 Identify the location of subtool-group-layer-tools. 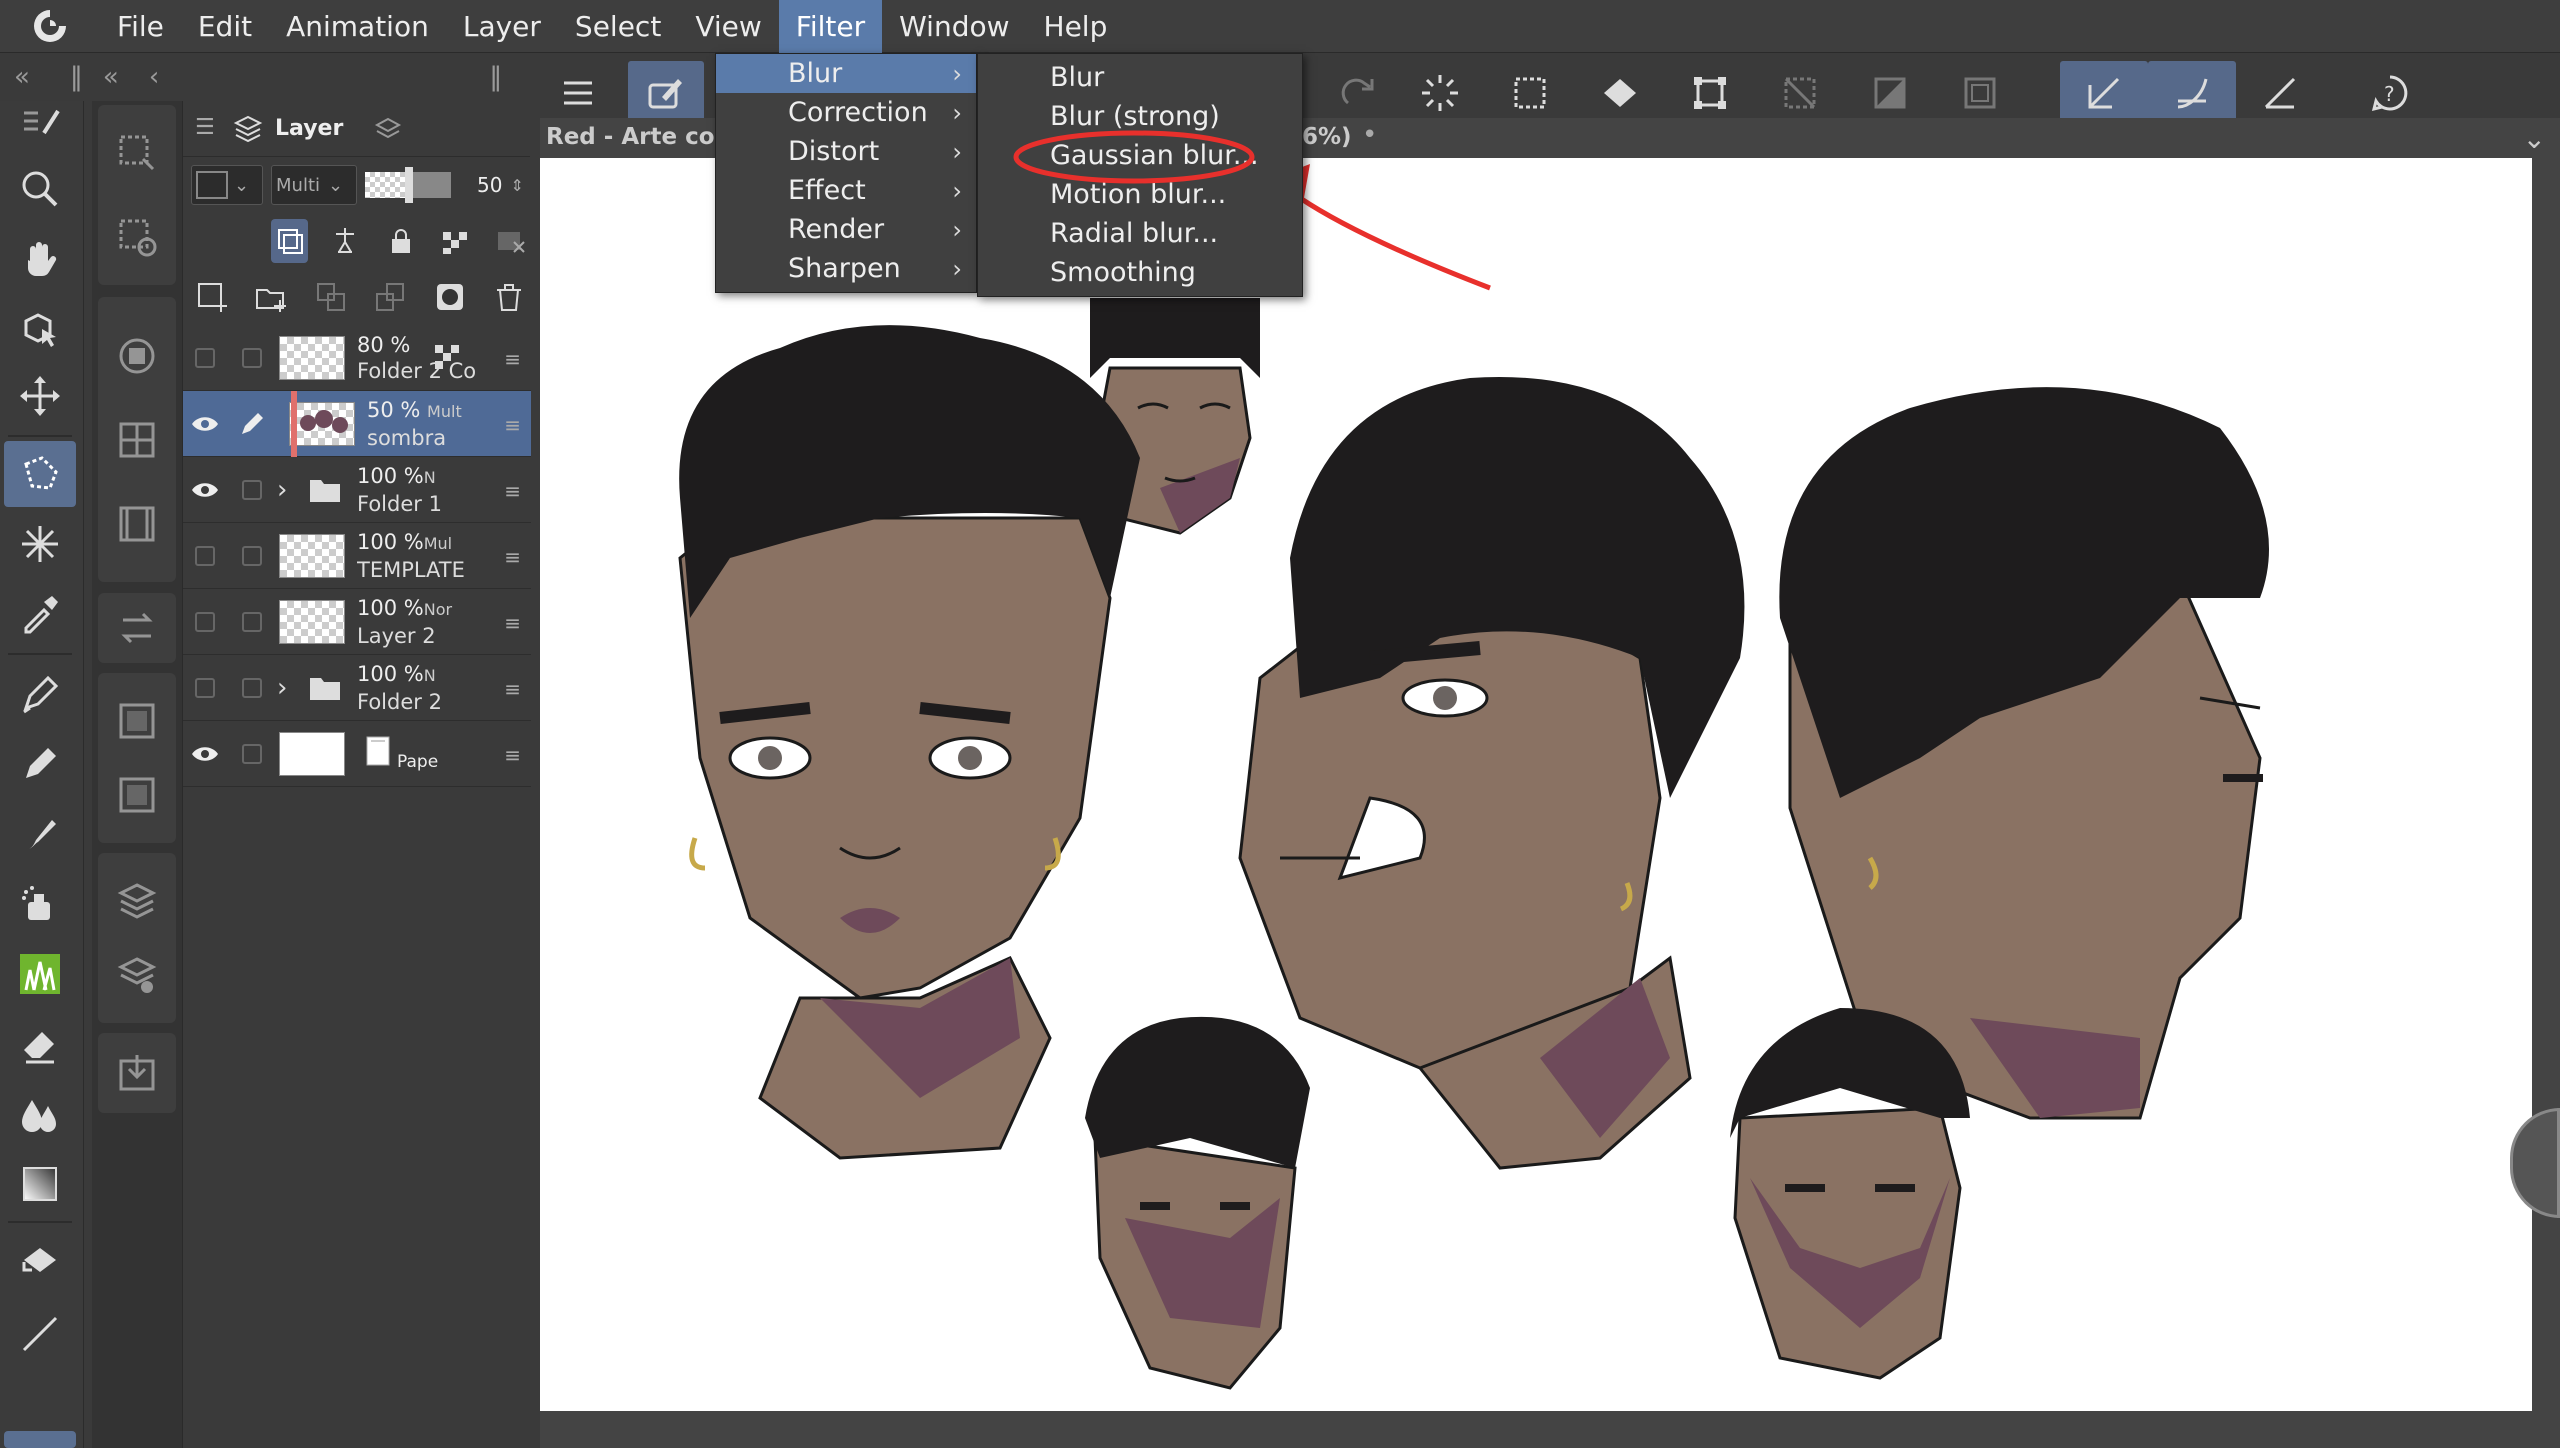
(137, 938).